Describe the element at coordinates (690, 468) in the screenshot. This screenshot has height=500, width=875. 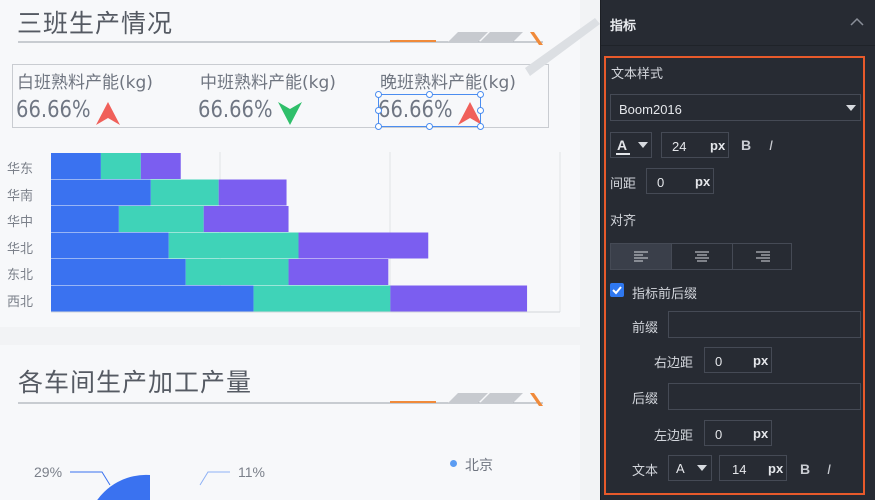
I see `text-color-picker: A` at that location.